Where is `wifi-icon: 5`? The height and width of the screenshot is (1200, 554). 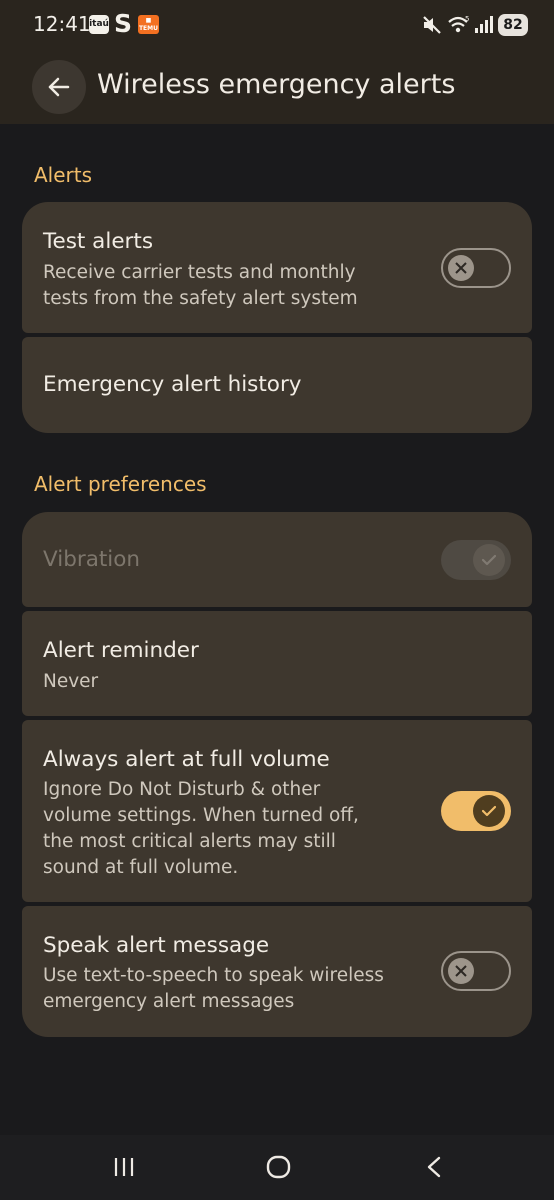
wifi-icon: 5 is located at coordinates (458, 24).